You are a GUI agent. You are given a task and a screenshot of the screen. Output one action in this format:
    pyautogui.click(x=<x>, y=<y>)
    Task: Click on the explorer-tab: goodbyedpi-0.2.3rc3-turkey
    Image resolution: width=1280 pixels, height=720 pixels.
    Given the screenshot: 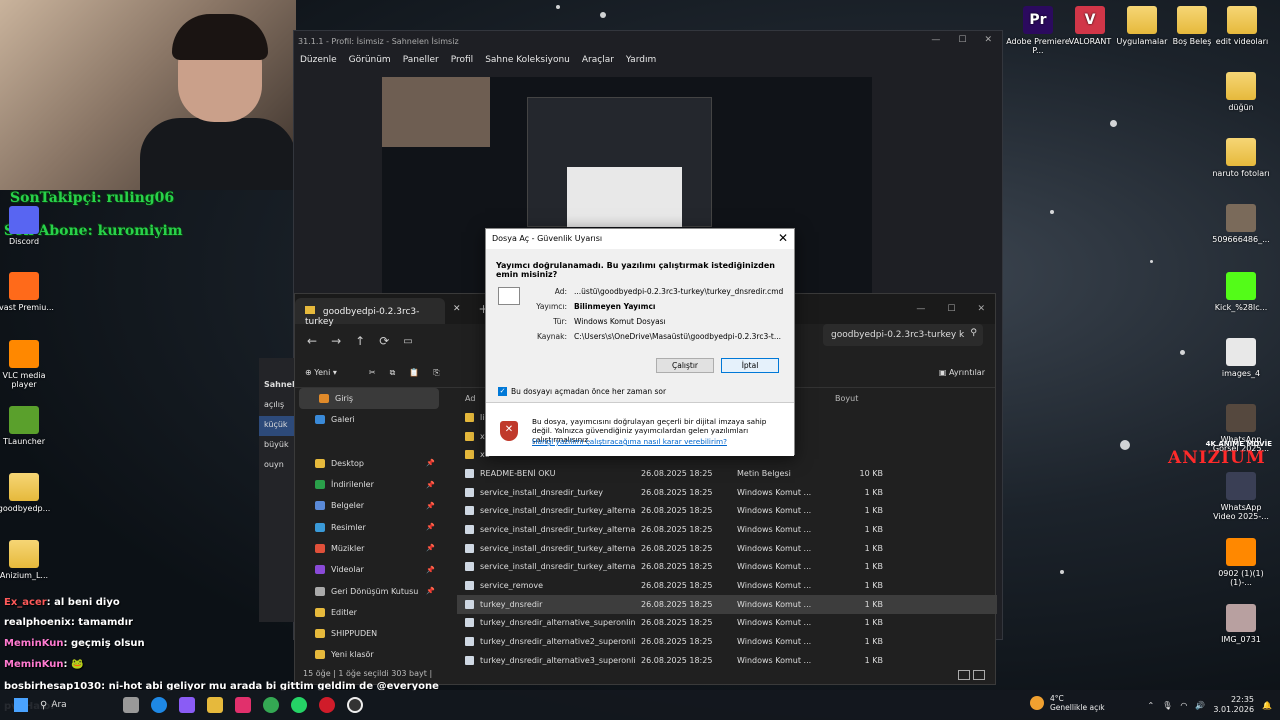 What is the action you would take?
    pyautogui.click(x=370, y=312)
    